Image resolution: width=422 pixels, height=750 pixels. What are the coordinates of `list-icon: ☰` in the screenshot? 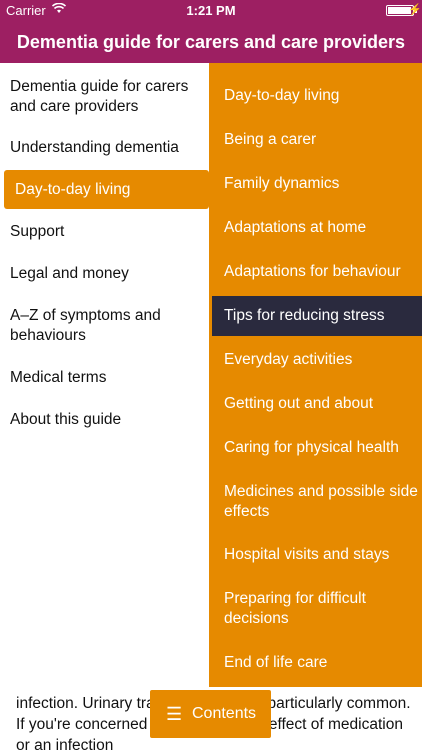 It's located at (174, 714).